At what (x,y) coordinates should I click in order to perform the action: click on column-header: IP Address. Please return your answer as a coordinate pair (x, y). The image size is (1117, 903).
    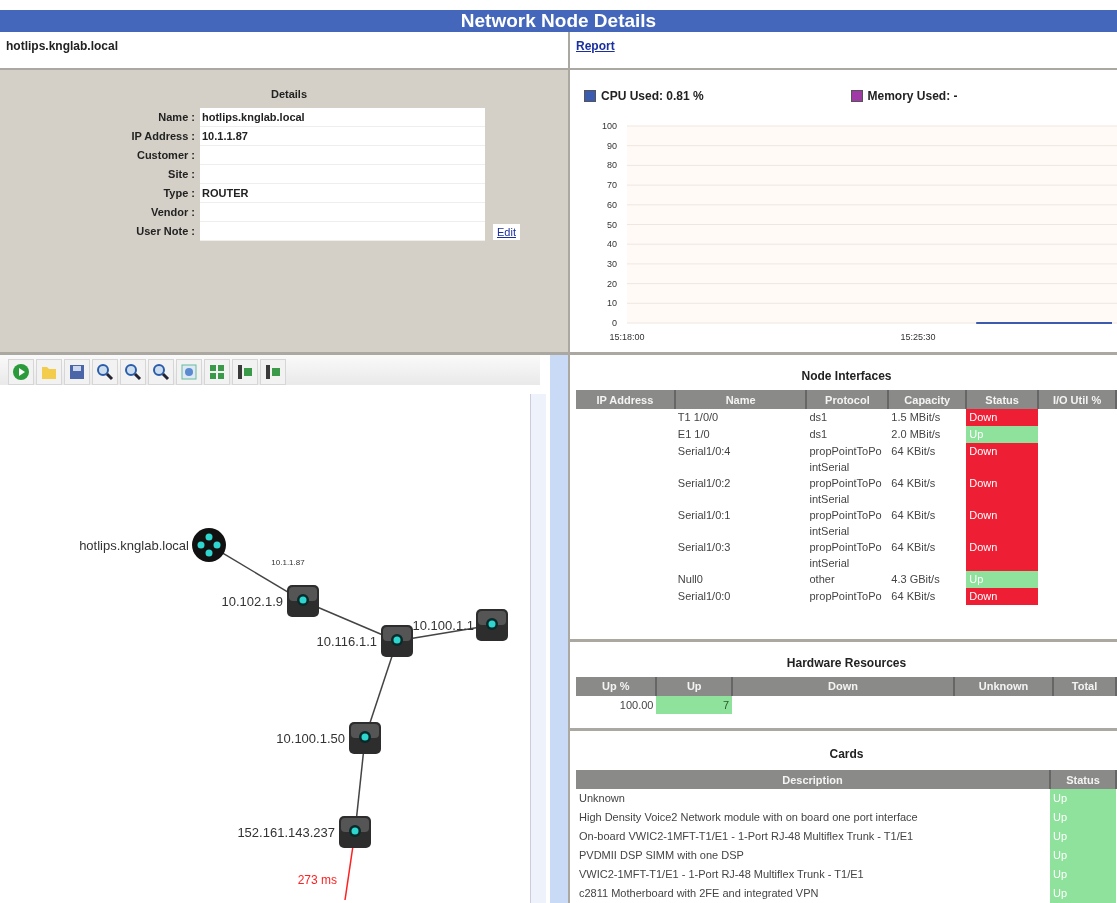
    Looking at the image, I should click on (625, 399).